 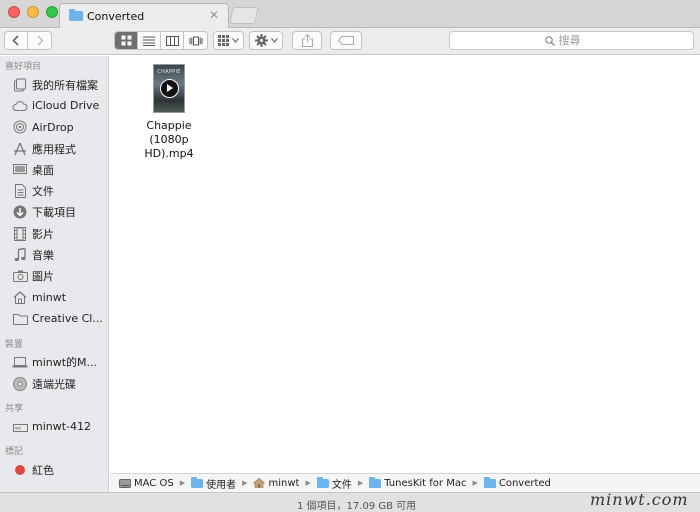 What do you see at coordinates (125, 483) in the screenshot?
I see `drive-icon` at bounding box center [125, 483].